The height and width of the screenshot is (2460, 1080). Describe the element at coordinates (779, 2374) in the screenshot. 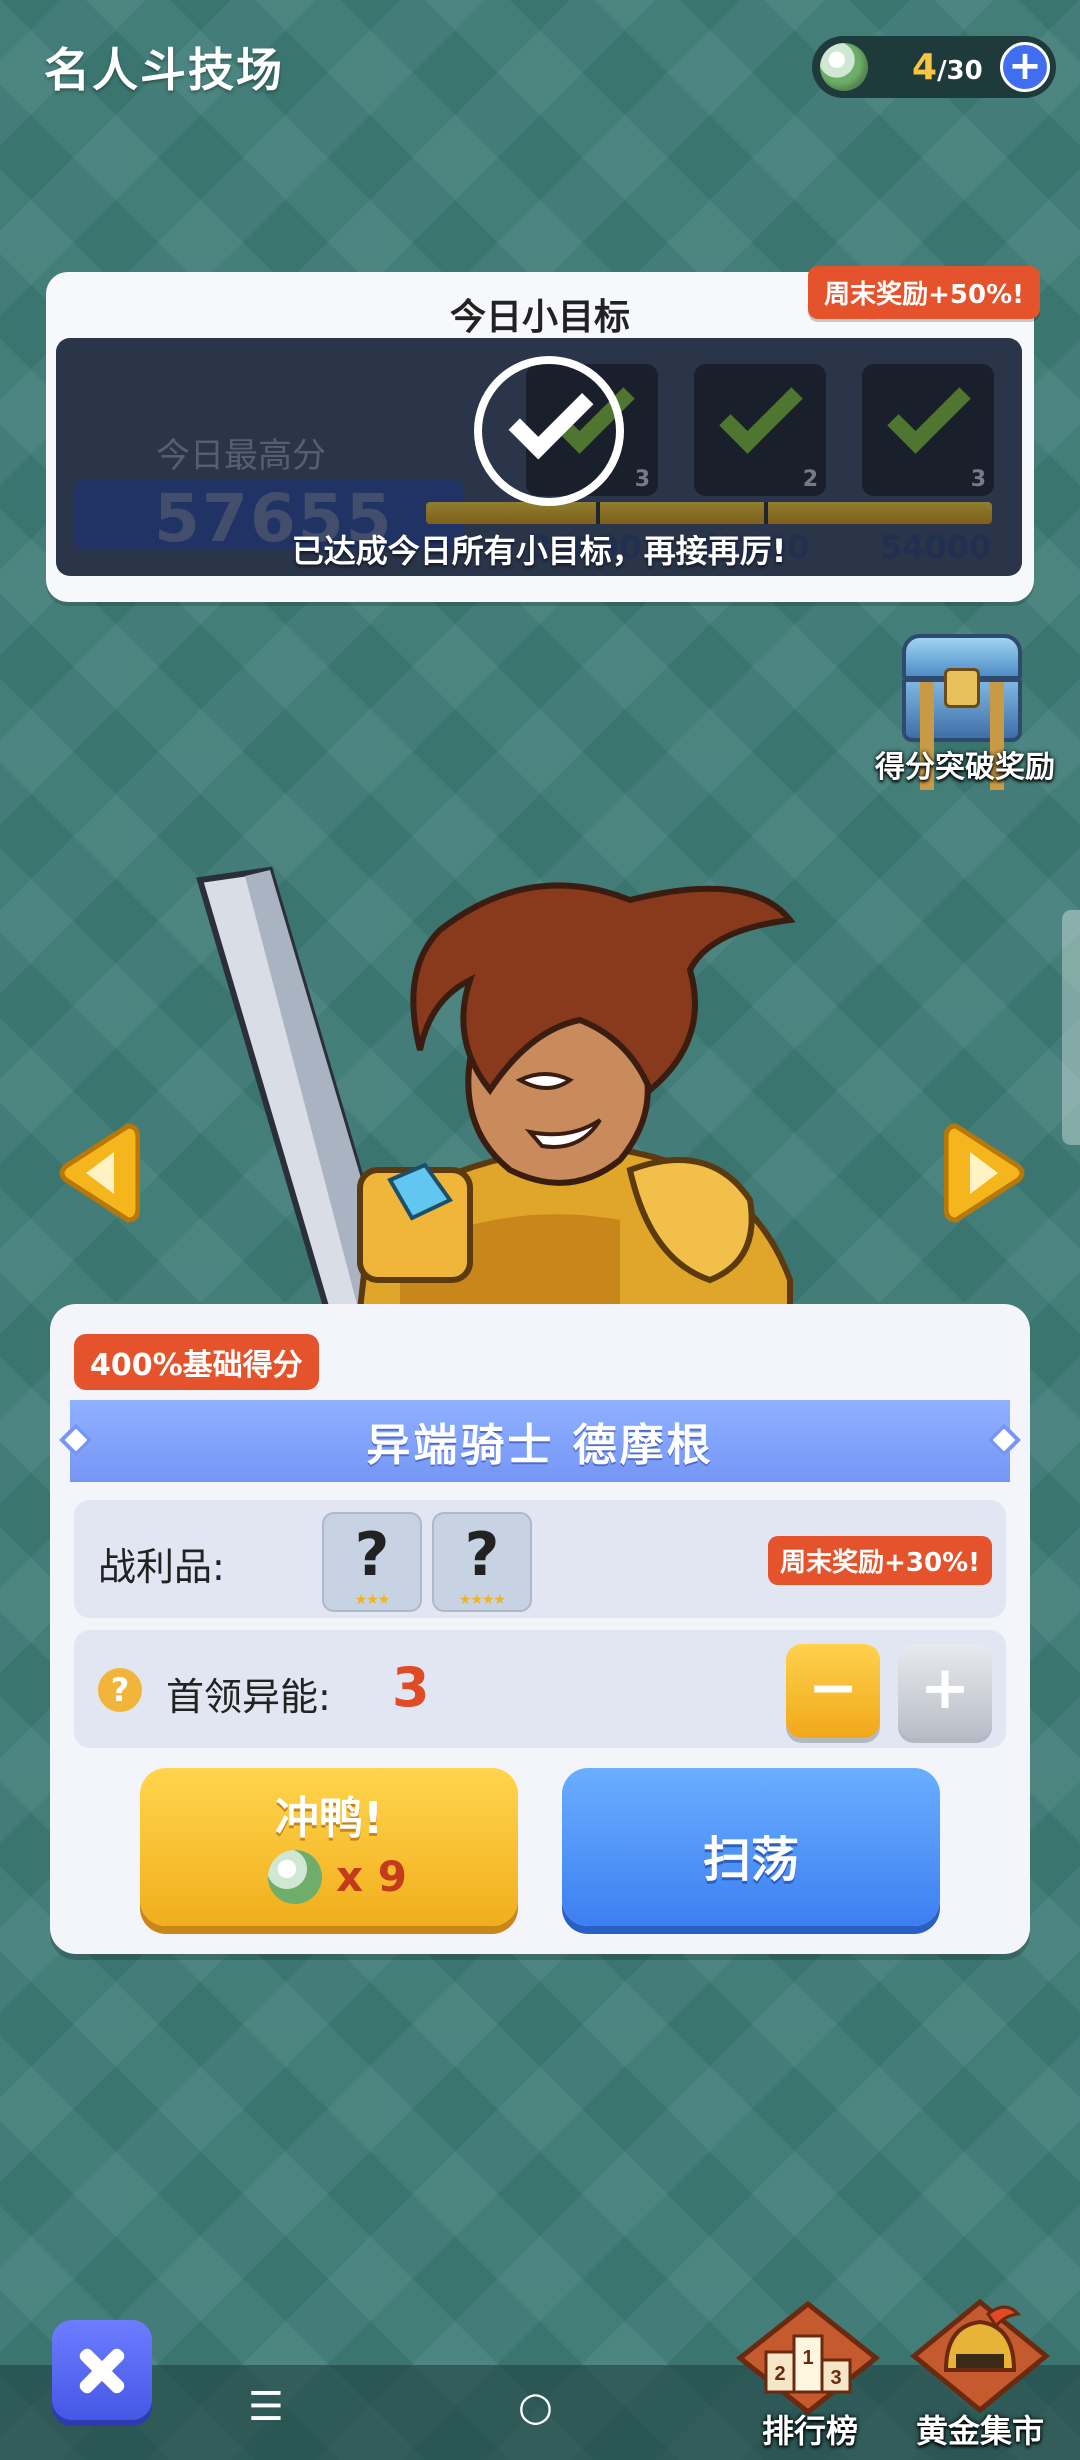

I see `svg-text: 2` at that location.